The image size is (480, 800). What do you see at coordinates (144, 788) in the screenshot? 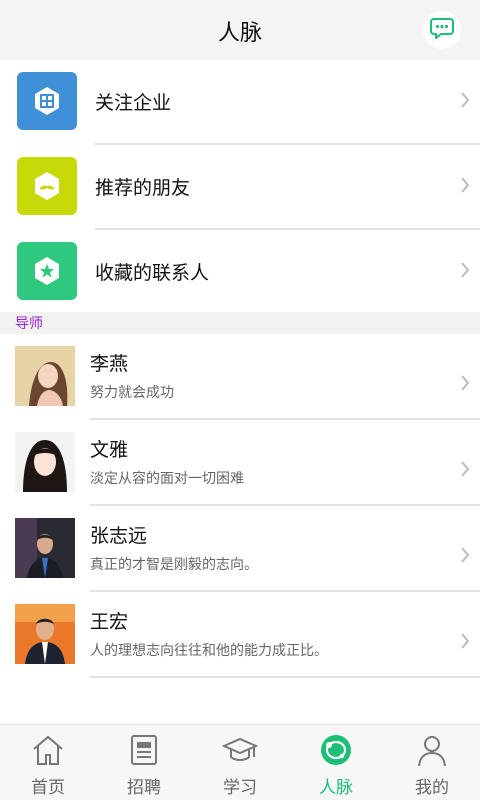
I see `tab-label: 招聘` at bounding box center [144, 788].